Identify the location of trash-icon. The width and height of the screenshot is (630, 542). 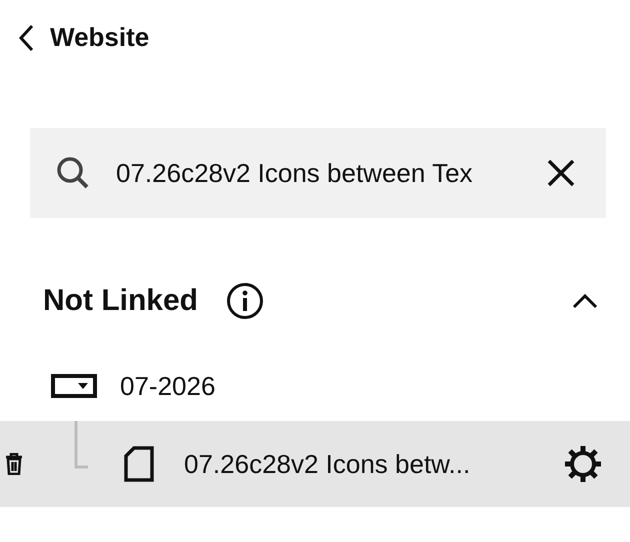
(14, 464).